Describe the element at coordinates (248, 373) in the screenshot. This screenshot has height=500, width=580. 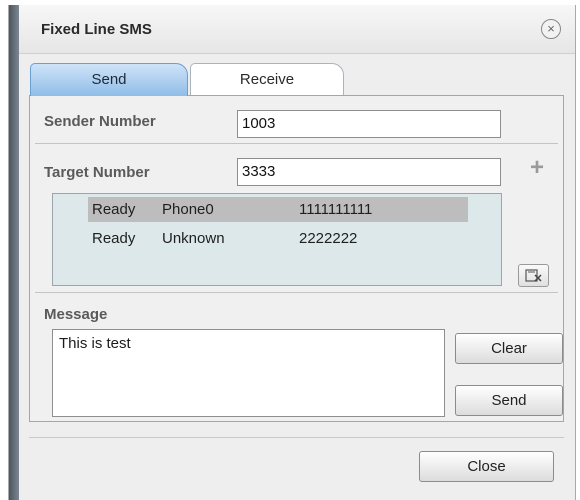
I see `message-textarea: This is test` at that location.